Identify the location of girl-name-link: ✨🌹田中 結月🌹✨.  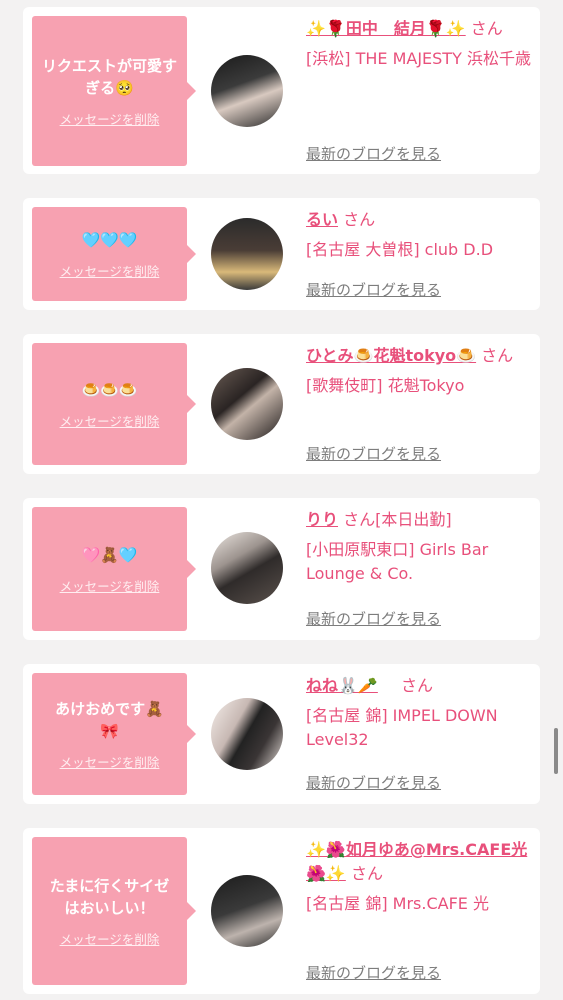
(386, 28).